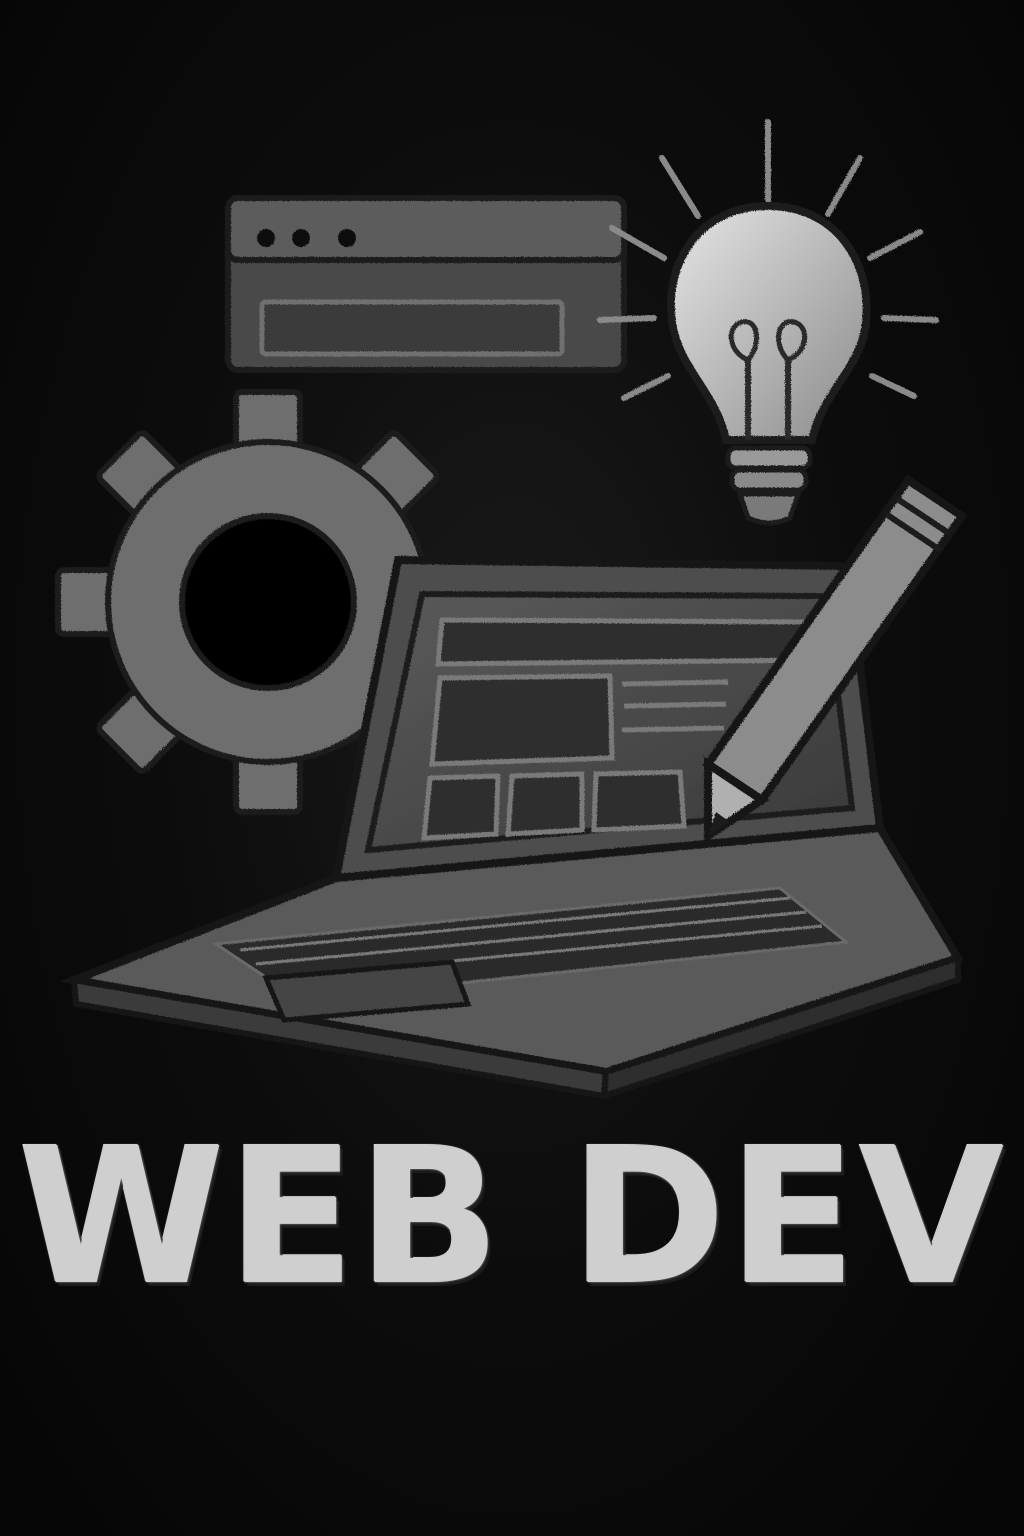 Image resolution: width=1024 pixels, height=1536 pixels. Describe the element at coordinates (768, 322) in the screenshot. I see `light-bulb-icon` at that location.